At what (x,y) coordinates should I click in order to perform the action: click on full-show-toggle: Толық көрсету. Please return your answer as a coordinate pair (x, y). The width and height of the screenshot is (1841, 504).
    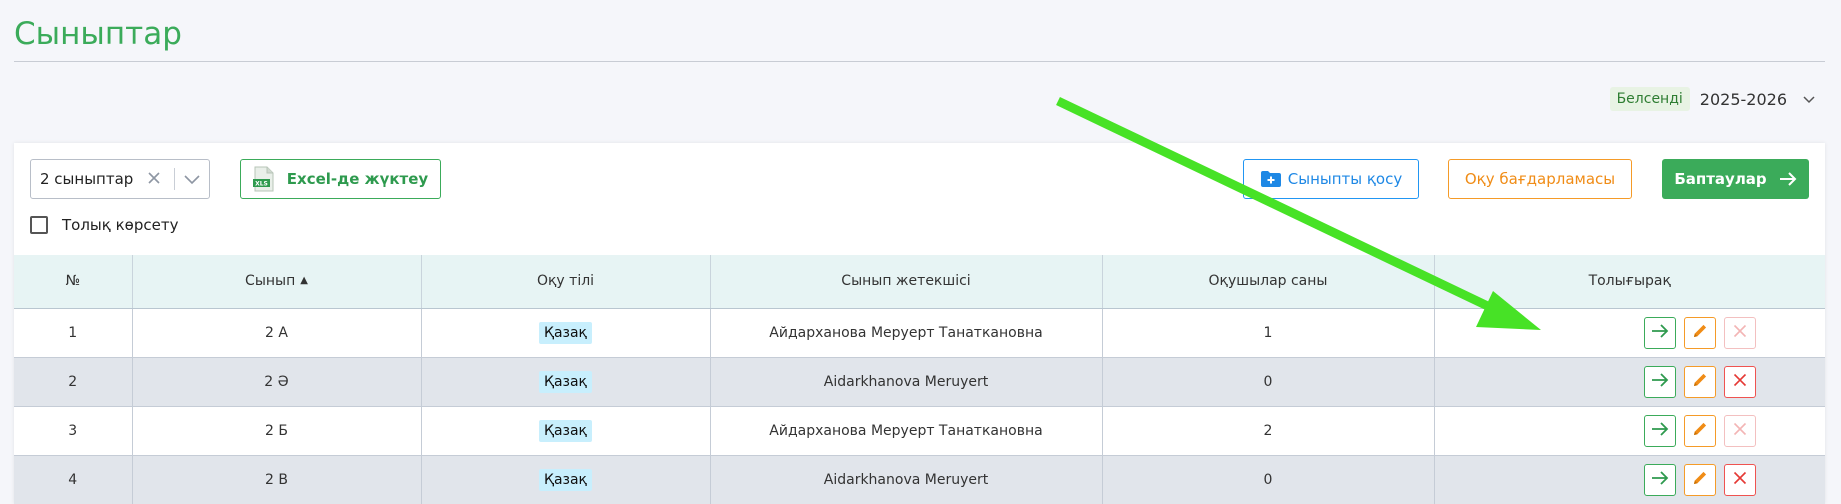
    Looking at the image, I should click on (104, 225).